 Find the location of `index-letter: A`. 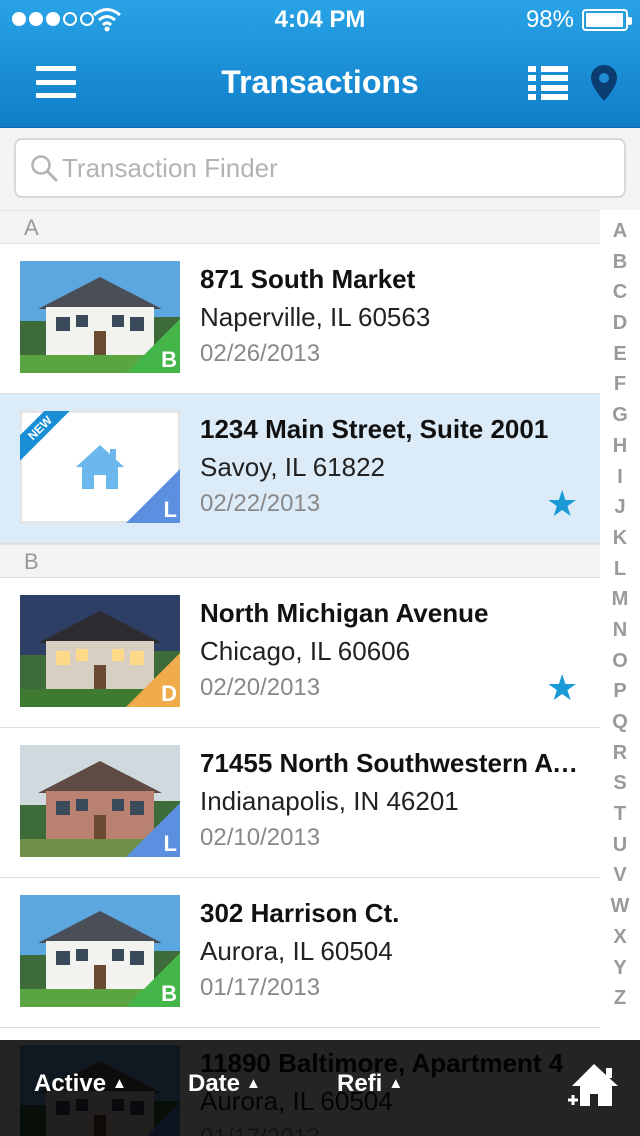

index-letter: A is located at coordinates (620, 231).